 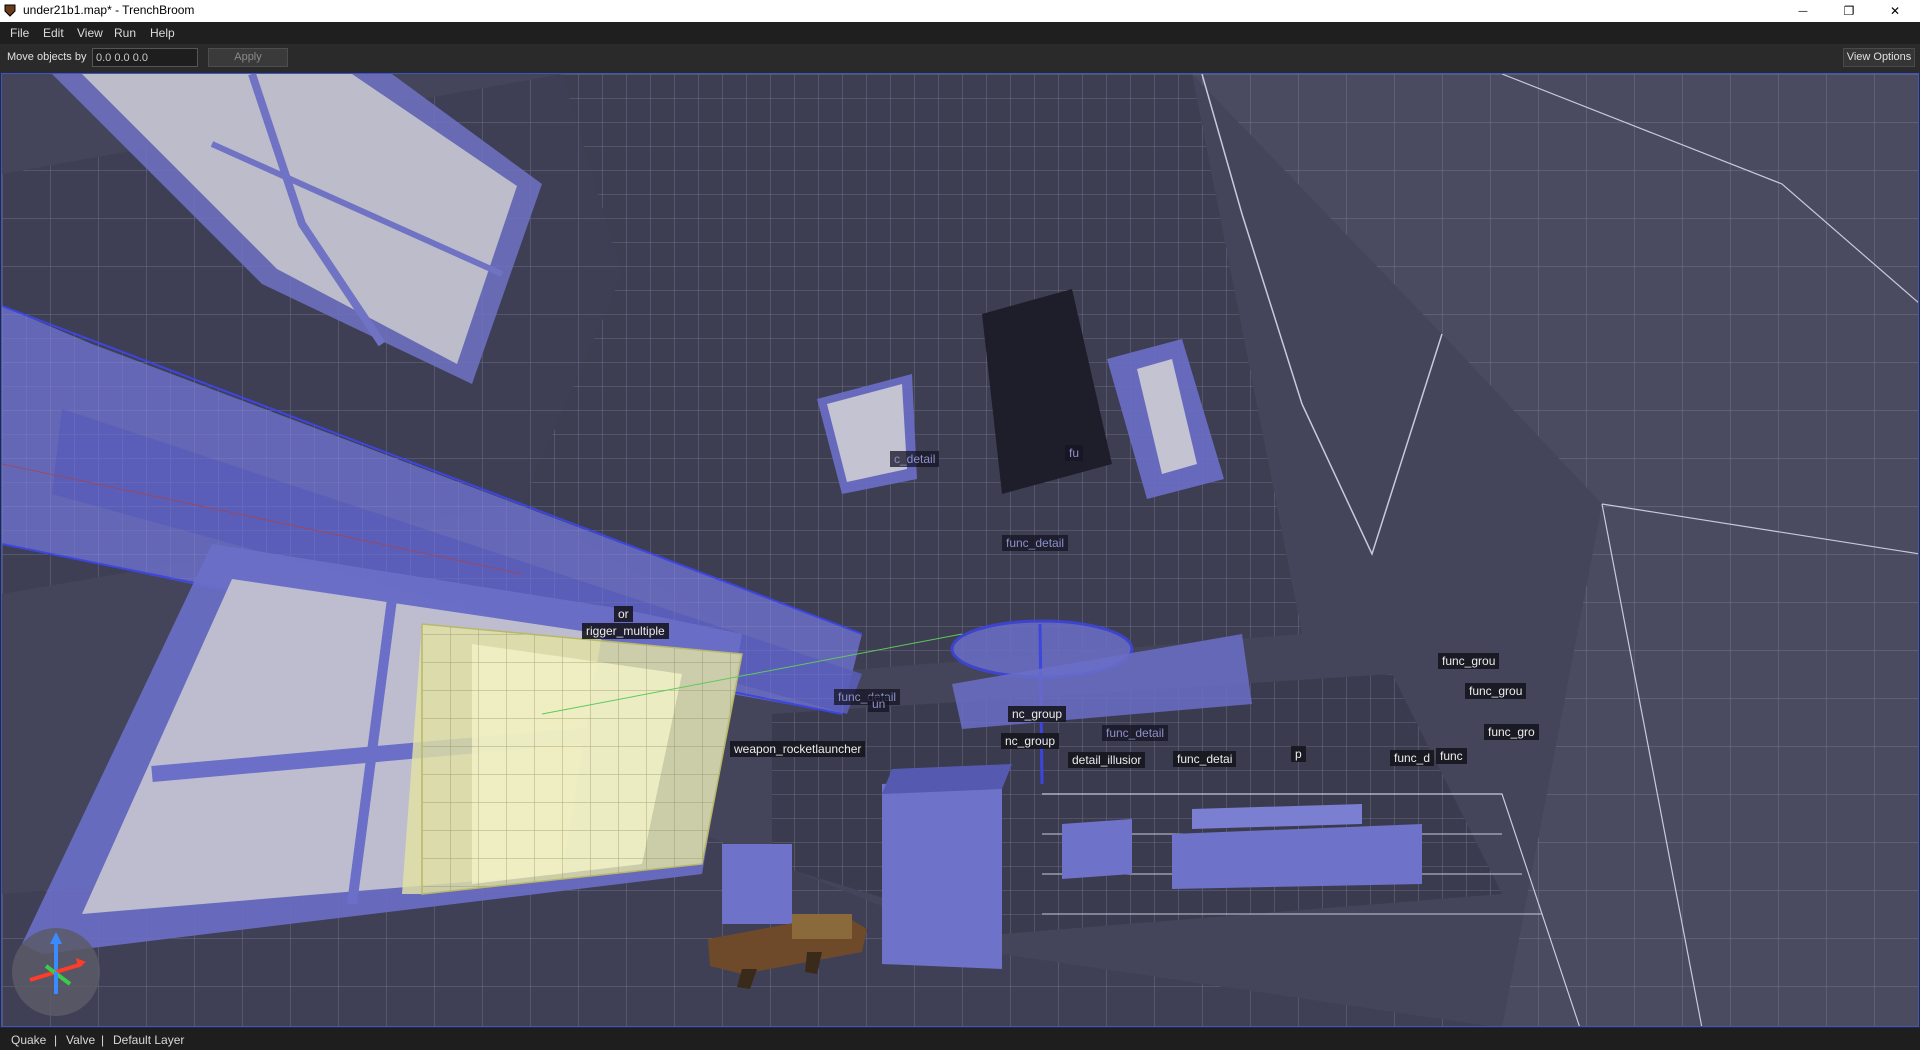 I want to click on trenchbroom-app-icon, so click(x=10, y=10).